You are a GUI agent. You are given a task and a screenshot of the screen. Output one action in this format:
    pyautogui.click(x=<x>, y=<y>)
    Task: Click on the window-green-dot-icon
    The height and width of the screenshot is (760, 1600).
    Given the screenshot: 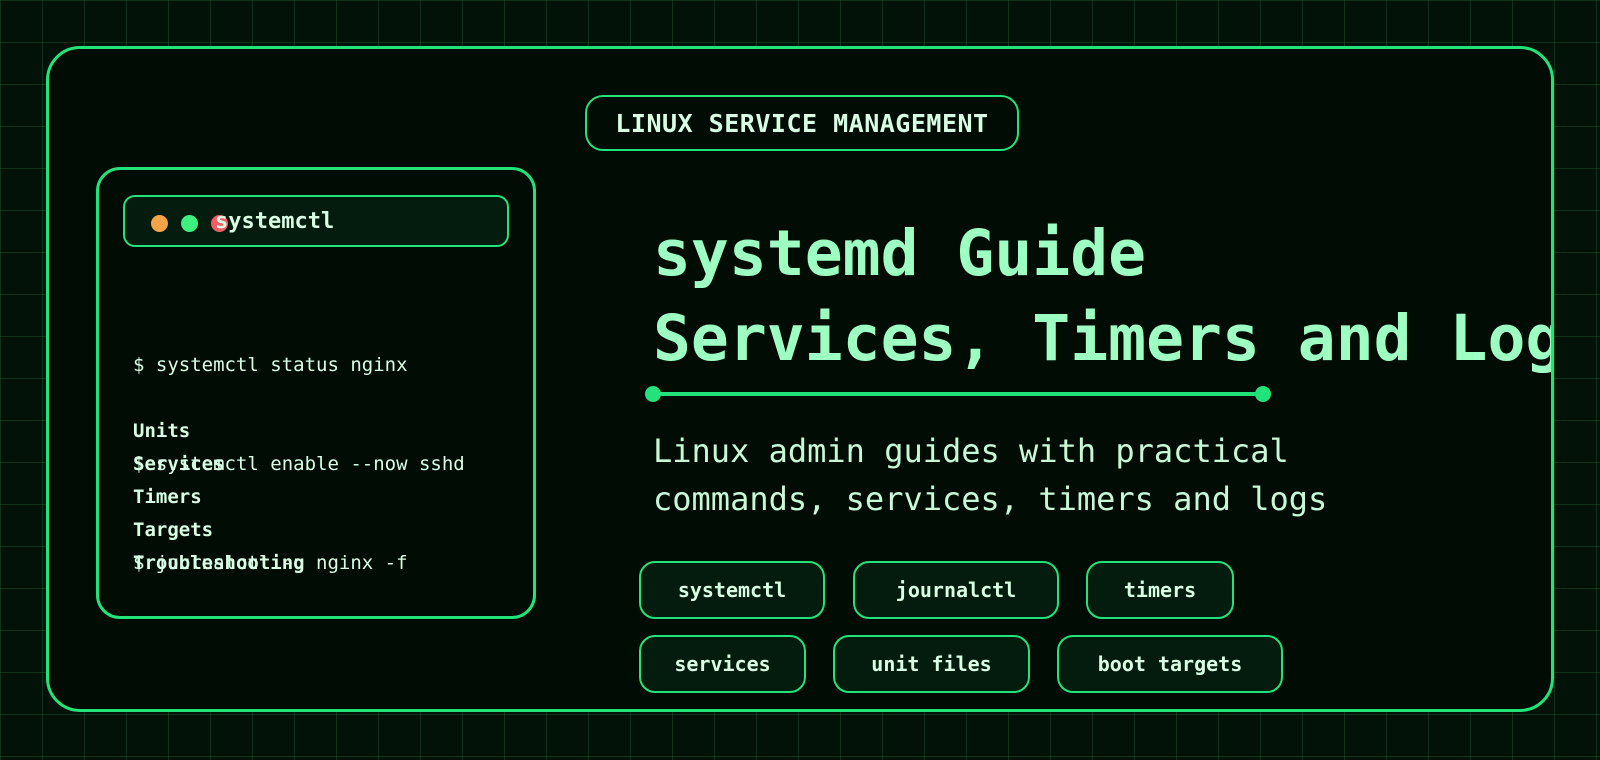 What is the action you would take?
    pyautogui.click(x=189, y=223)
    